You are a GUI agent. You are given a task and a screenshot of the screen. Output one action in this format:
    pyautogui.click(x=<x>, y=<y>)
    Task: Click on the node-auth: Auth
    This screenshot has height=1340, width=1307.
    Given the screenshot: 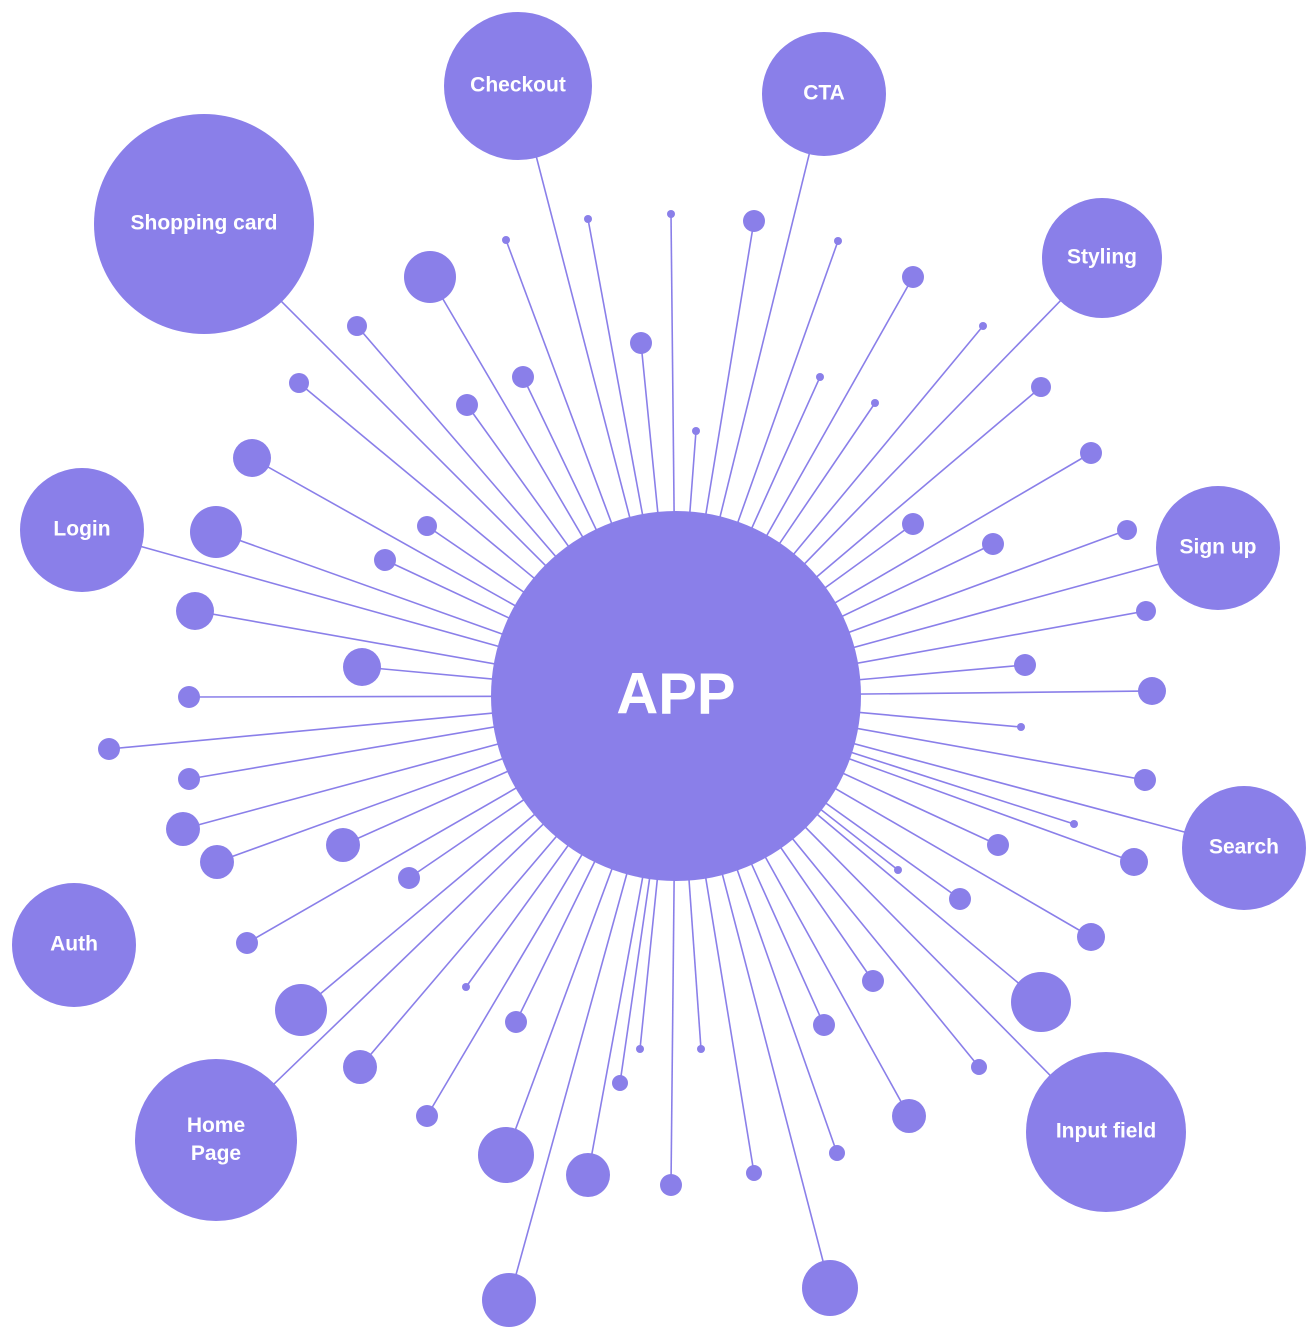 What is the action you would take?
    pyautogui.click(x=74, y=945)
    